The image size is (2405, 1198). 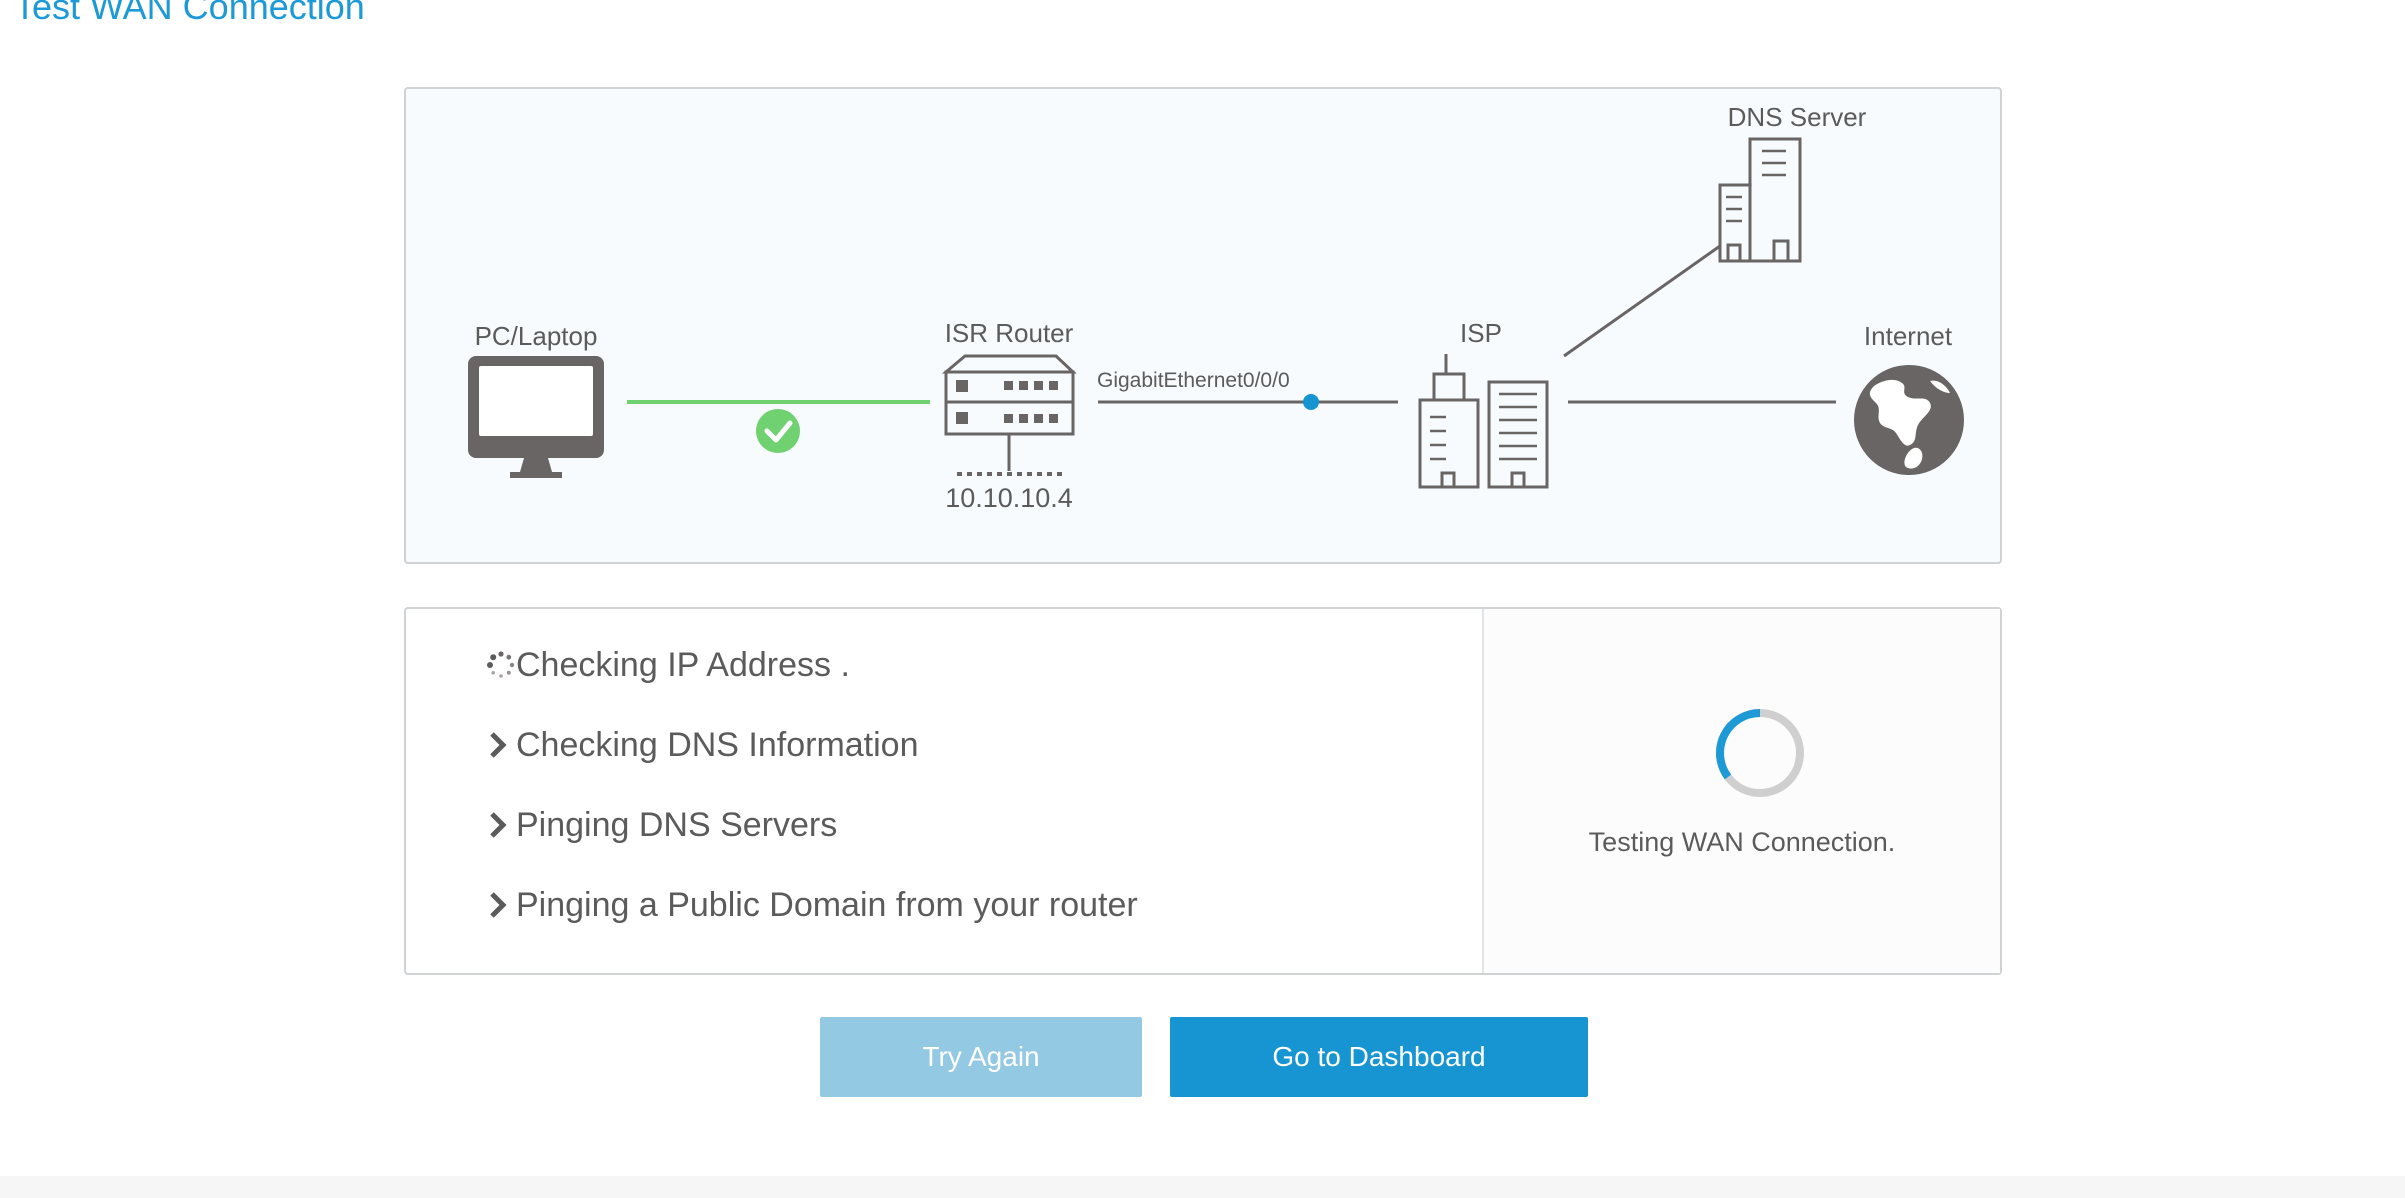 What do you see at coordinates (1009, 333) in the screenshot?
I see `router-label: ISR Router` at bounding box center [1009, 333].